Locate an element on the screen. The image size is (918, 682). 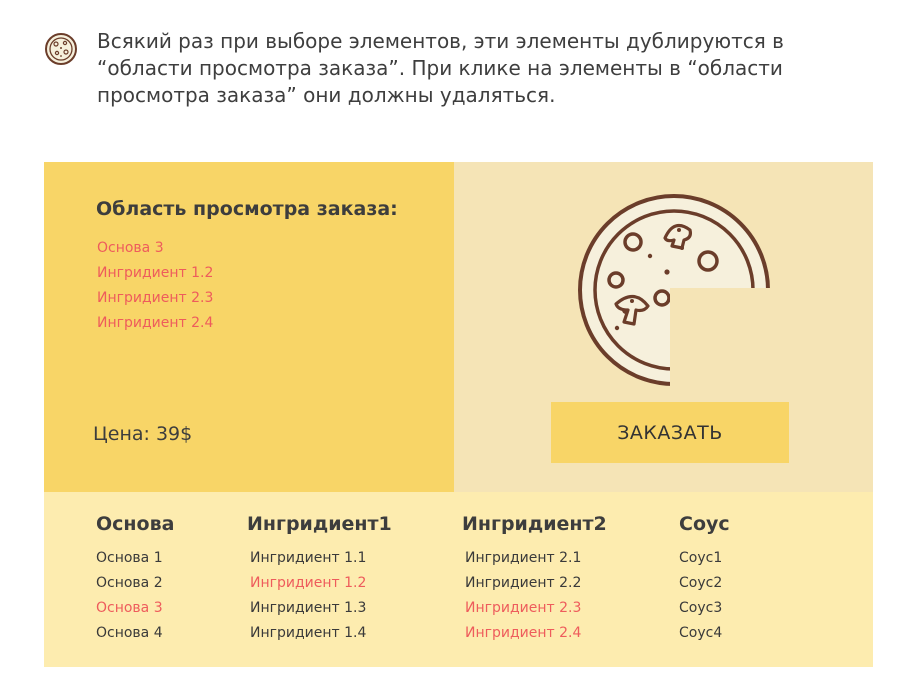
option-item: Соус3 is located at coordinates (704, 608).